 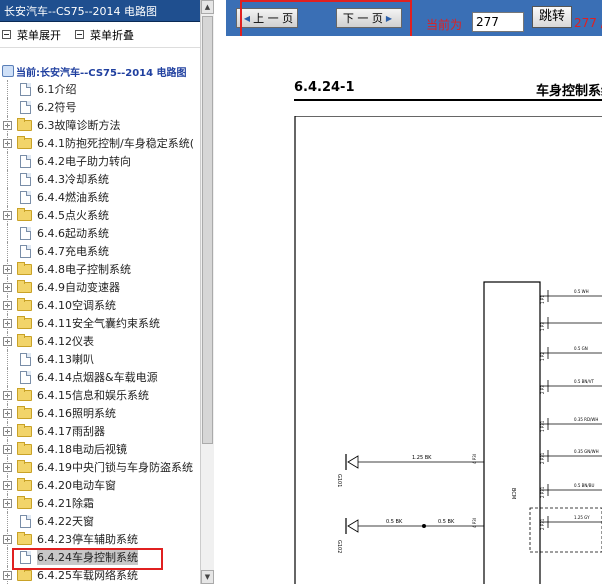 I want to click on tree-item-label: 6.4.2电子助力转向, so click(x=84, y=161).